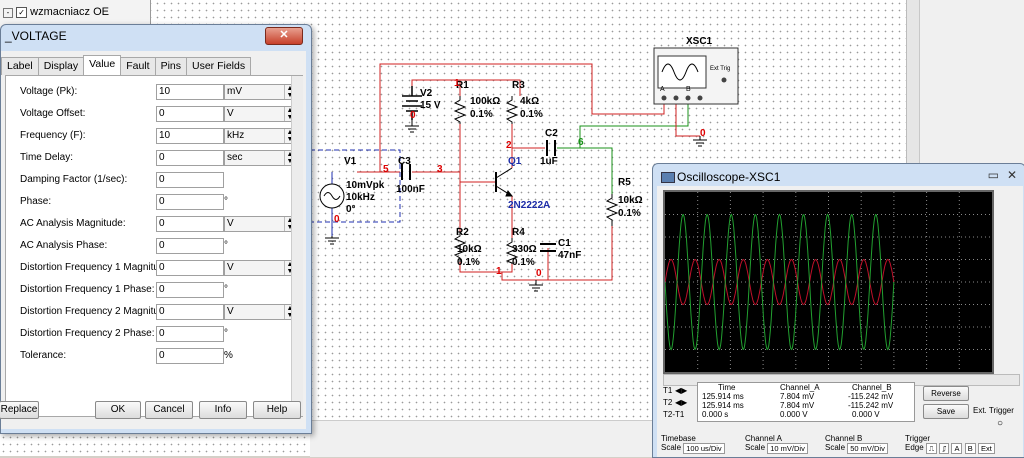 Image resolution: width=1024 pixels, height=458 pixels. I want to click on ok-button: OK, so click(118, 410).